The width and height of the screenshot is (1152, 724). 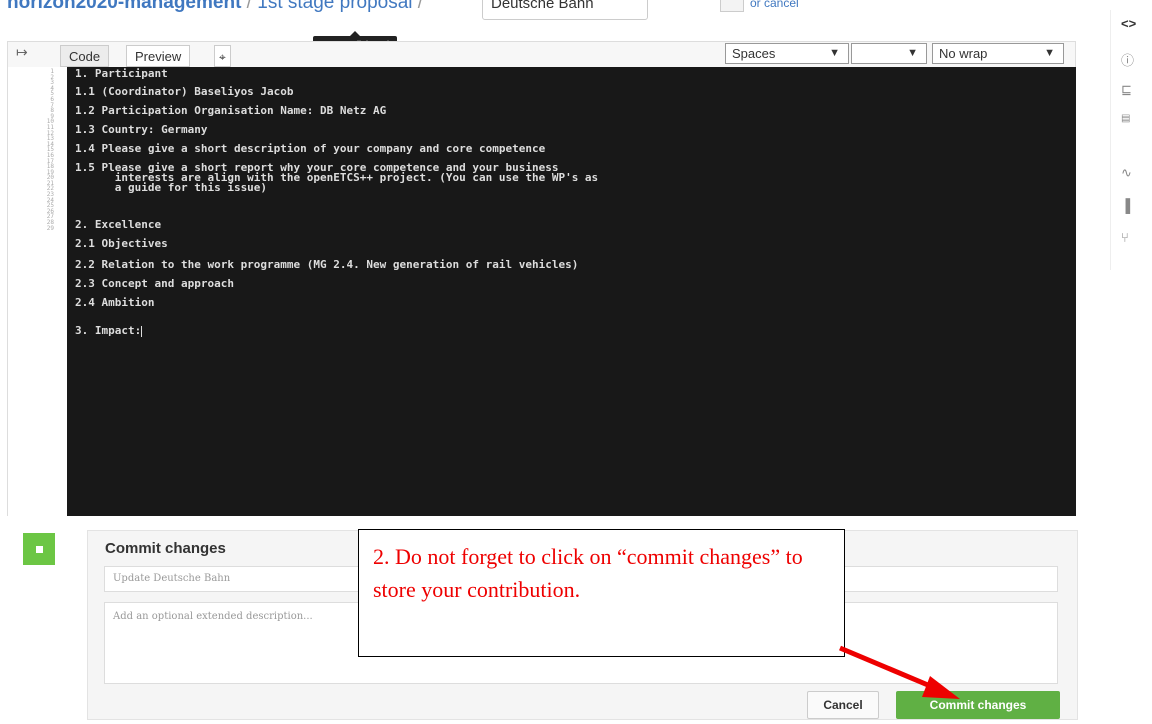 What do you see at coordinates (887, 668) in the screenshot?
I see `arrow-shaft` at bounding box center [887, 668].